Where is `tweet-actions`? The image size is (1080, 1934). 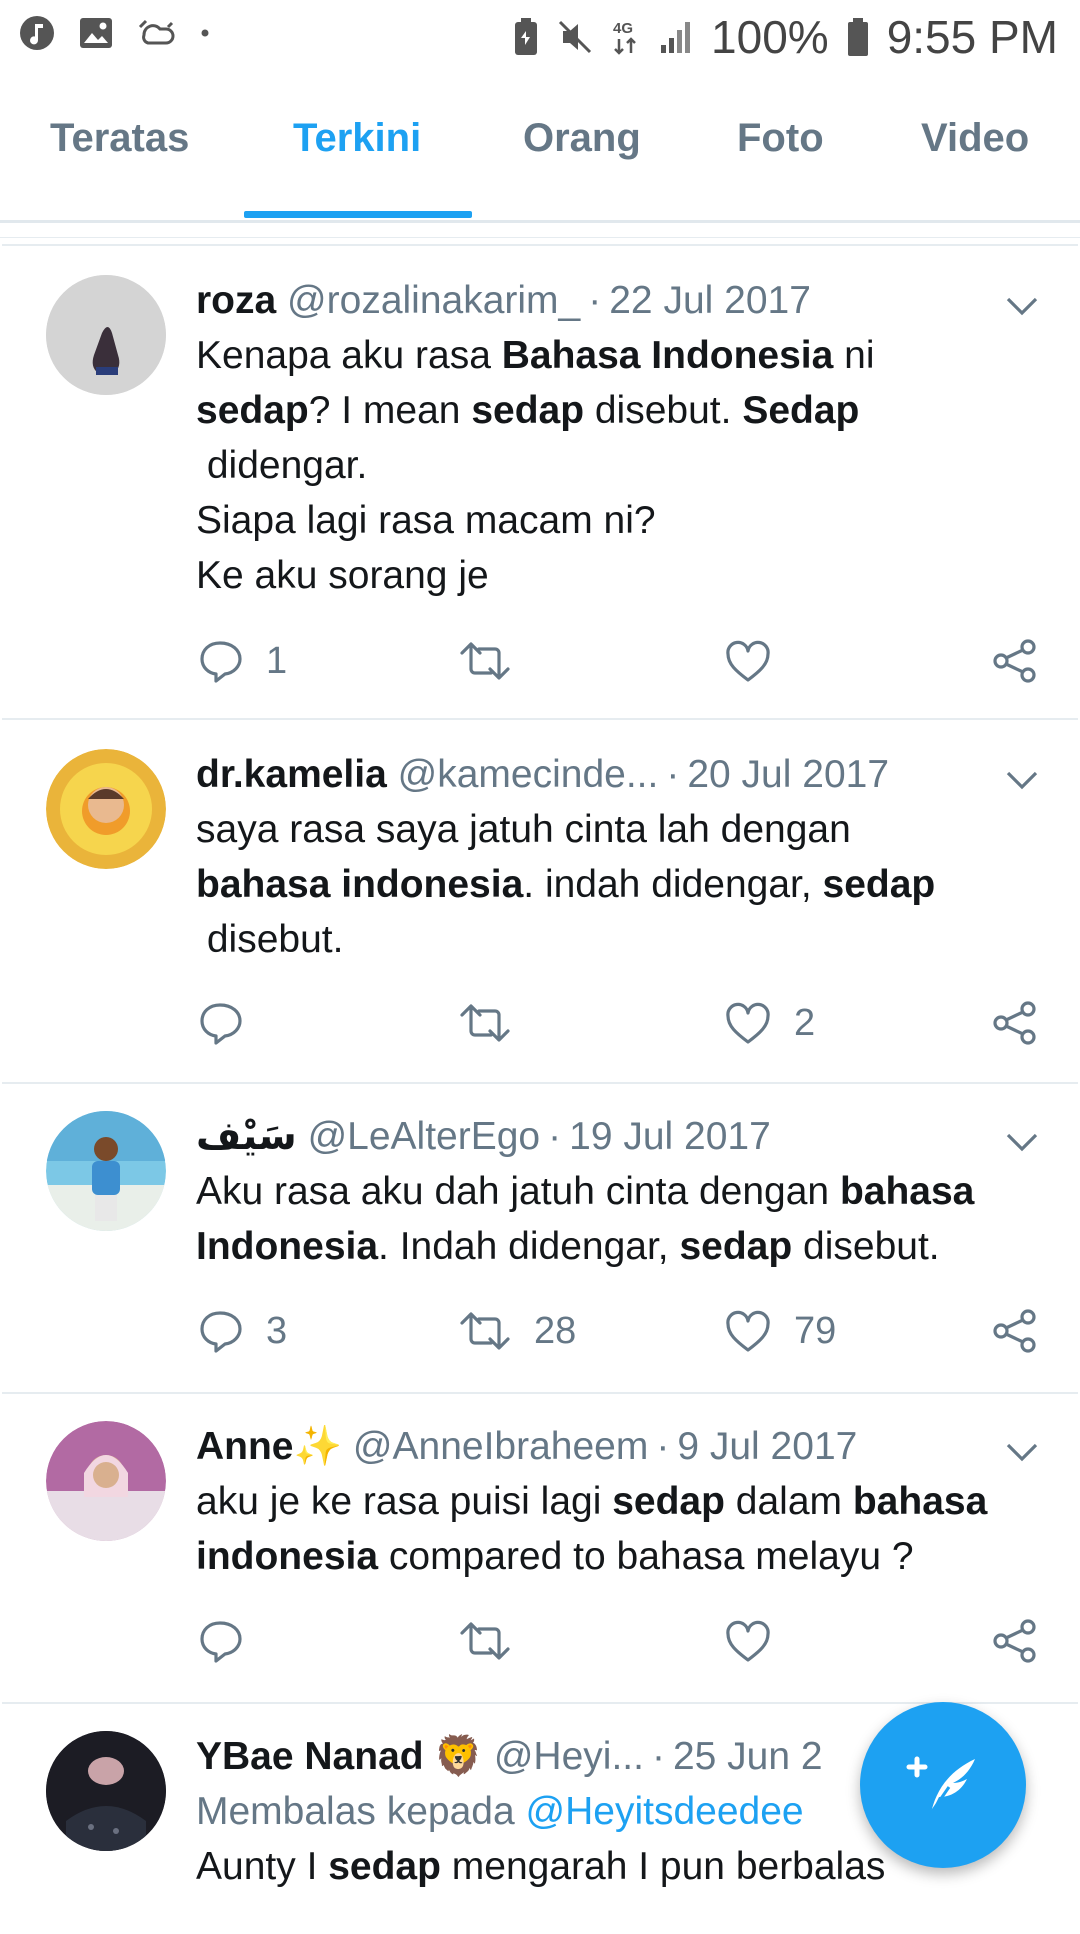
tweet-actions is located at coordinates (617, 1648).